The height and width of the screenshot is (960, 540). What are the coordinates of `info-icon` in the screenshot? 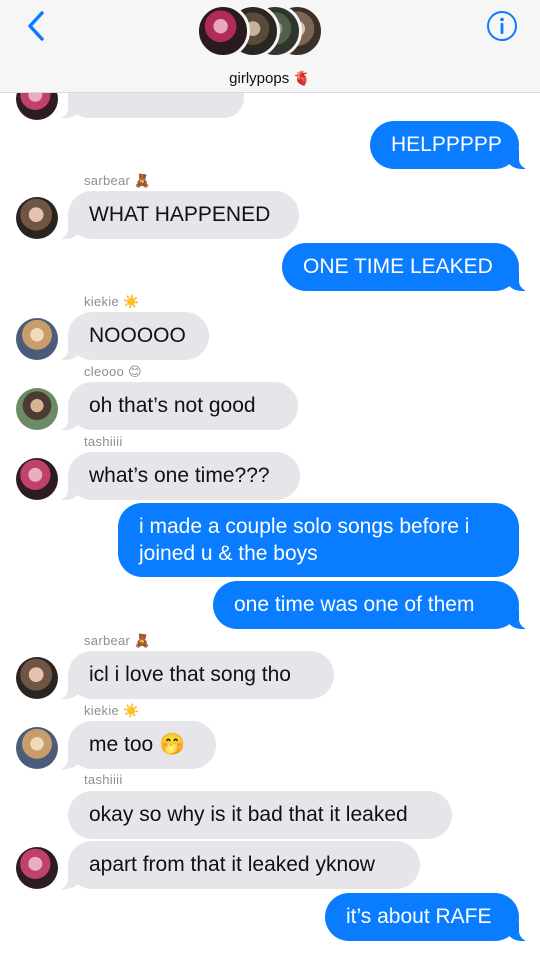 It's located at (502, 26).